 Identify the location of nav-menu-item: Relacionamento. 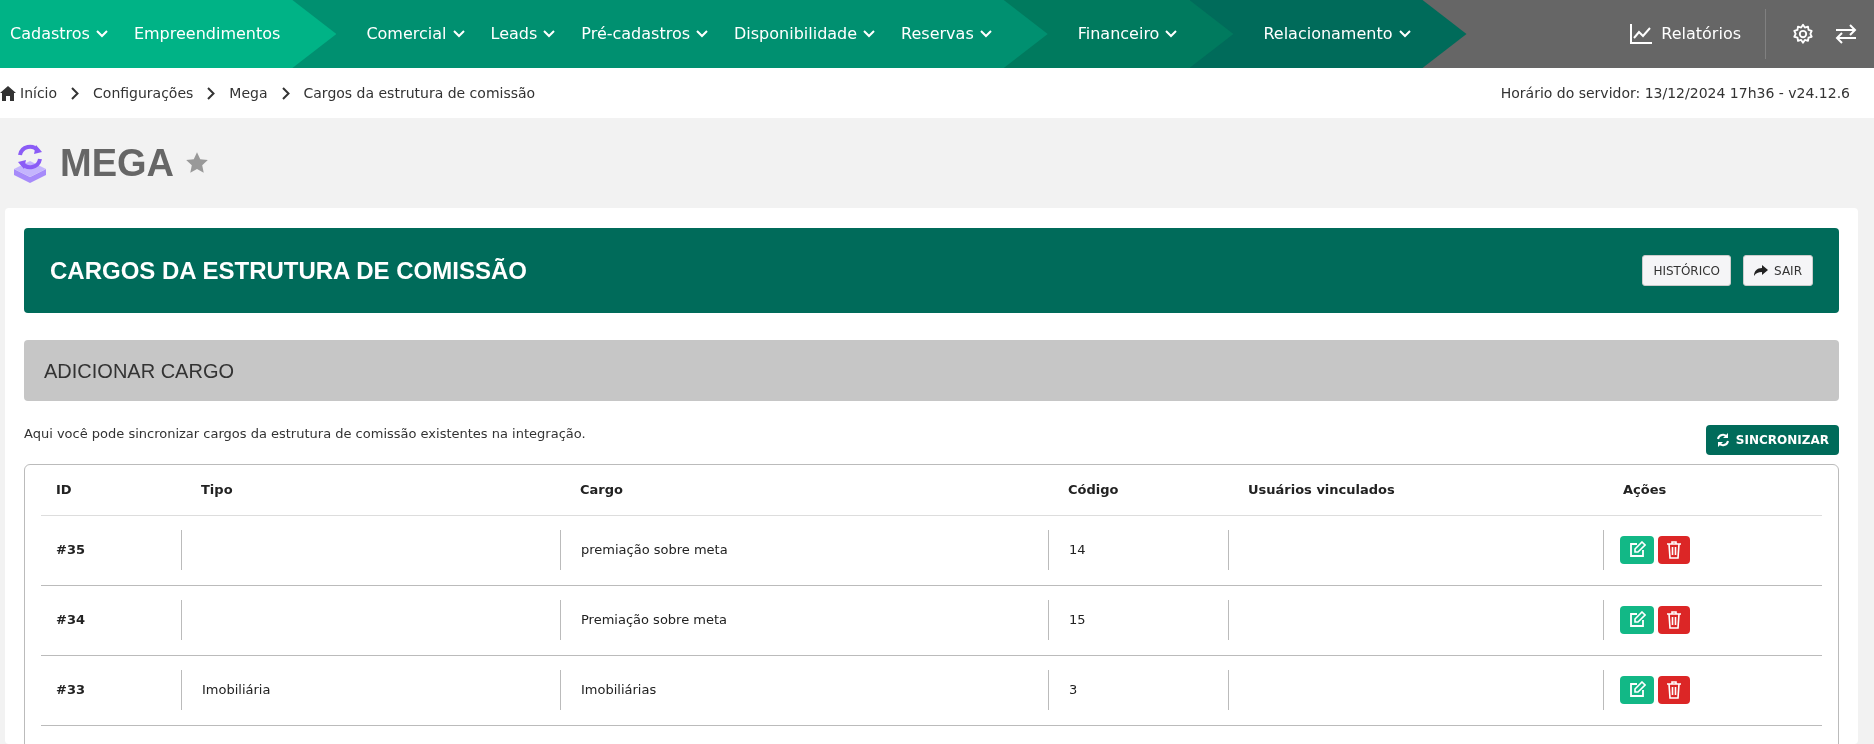
(1337, 34).